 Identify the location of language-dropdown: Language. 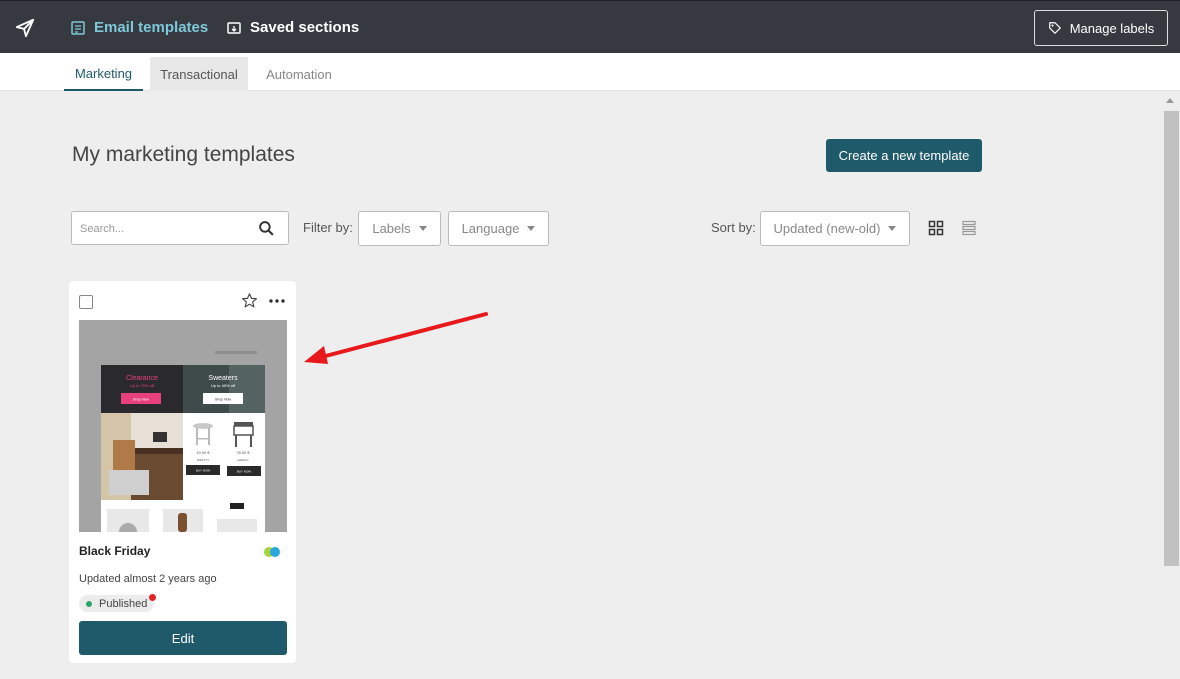
(498, 228).